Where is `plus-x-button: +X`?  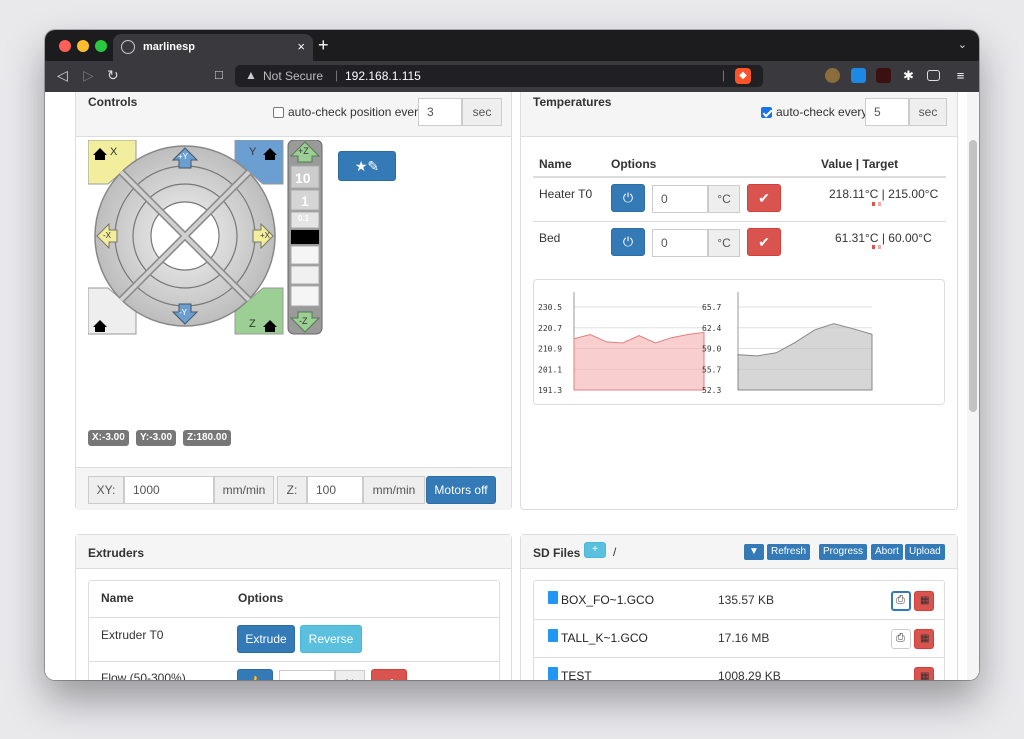
plus-x-button: +X is located at coordinates (265, 235).